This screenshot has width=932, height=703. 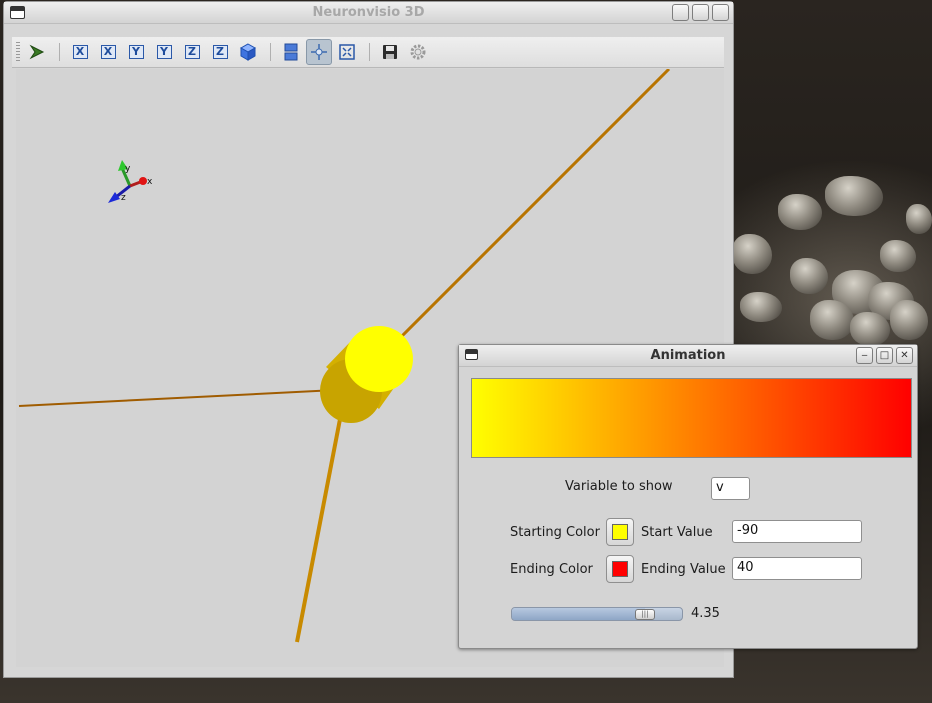 I want to click on close-button: ✕, so click(x=904, y=355).